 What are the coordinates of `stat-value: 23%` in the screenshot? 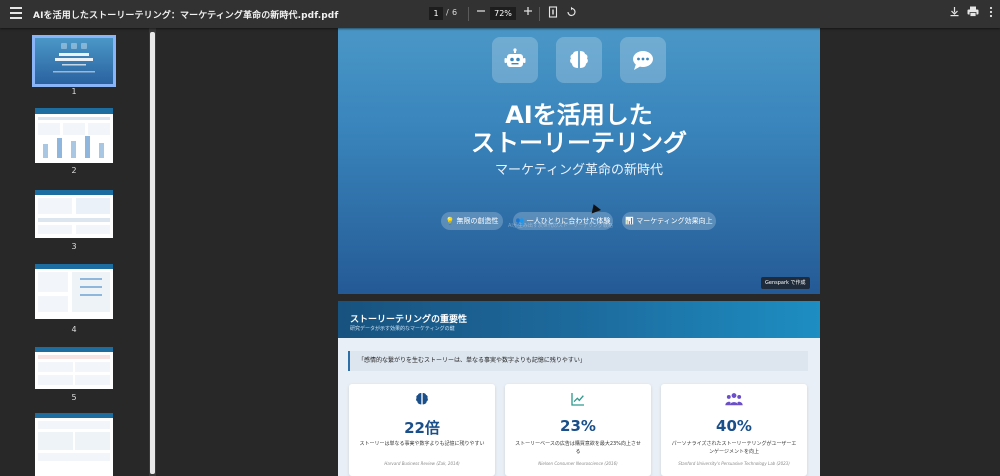 It's located at (578, 426).